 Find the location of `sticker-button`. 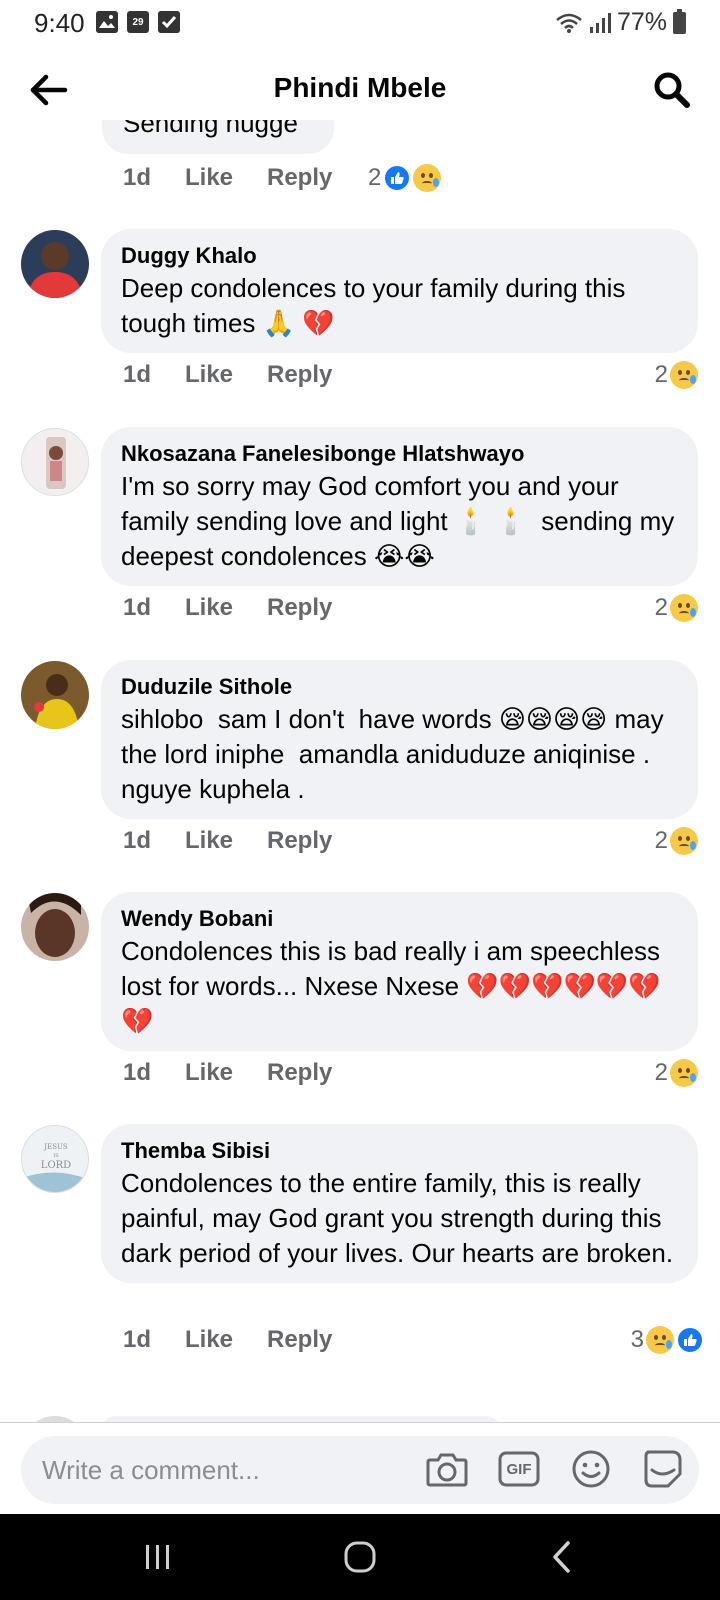

sticker-button is located at coordinates (663, 1469).